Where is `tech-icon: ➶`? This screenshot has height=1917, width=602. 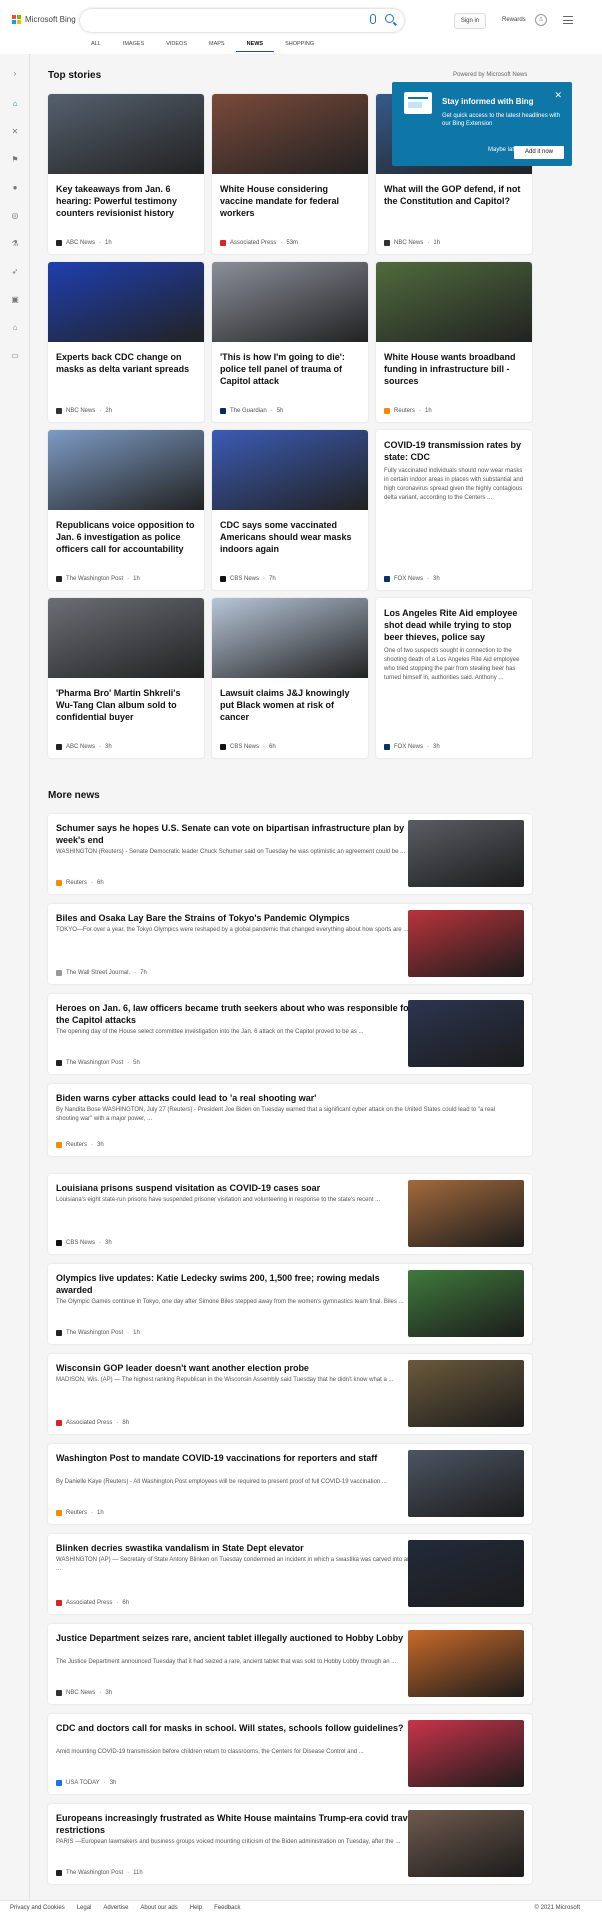 tech-icon: ➶ is located at coordinates (15, 272).